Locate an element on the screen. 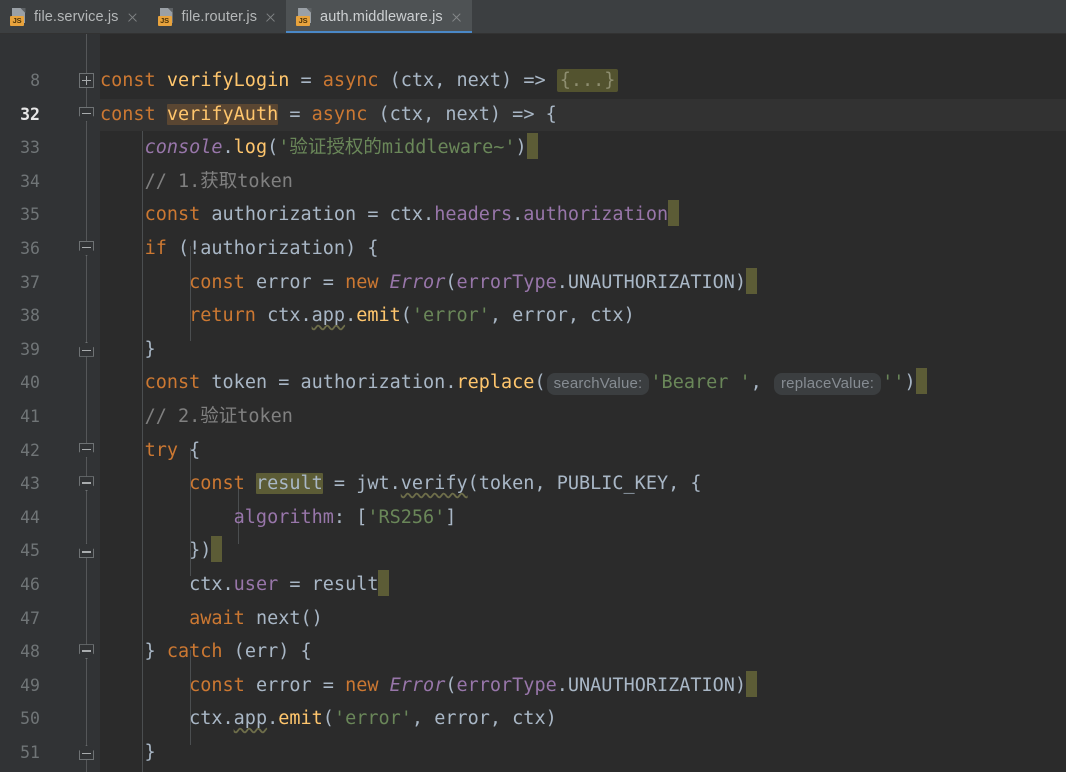  code-text: await next() is located at coordinates (256, 618).